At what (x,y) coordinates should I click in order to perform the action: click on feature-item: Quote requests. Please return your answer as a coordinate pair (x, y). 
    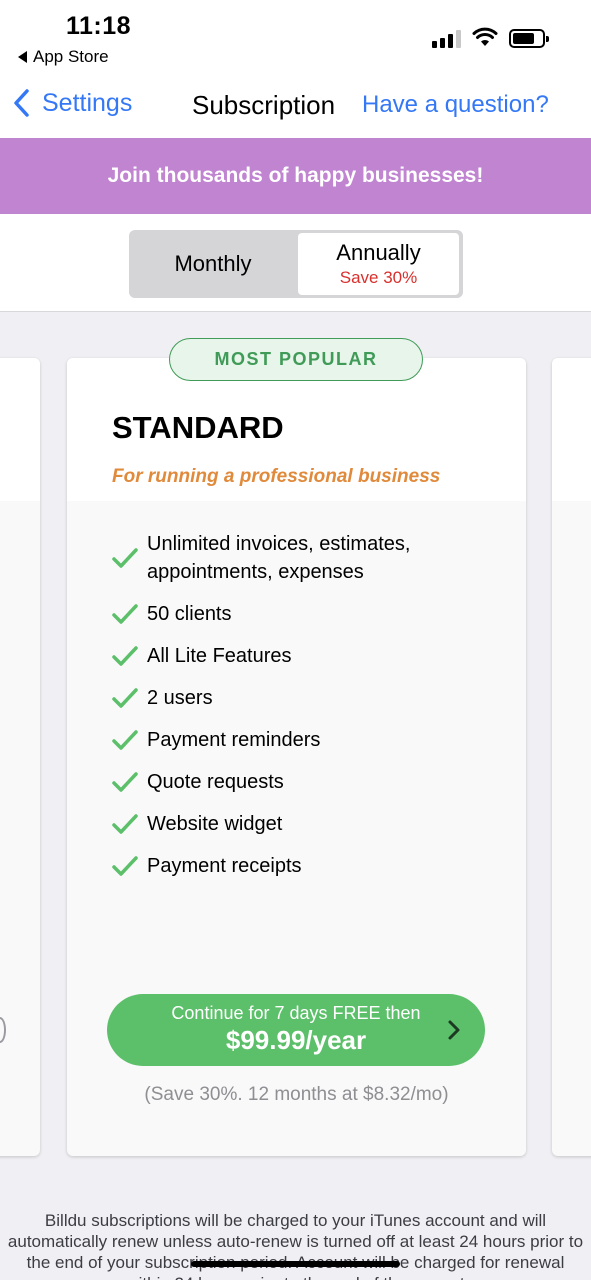
    Looking at the image, I should click on (307, 782).